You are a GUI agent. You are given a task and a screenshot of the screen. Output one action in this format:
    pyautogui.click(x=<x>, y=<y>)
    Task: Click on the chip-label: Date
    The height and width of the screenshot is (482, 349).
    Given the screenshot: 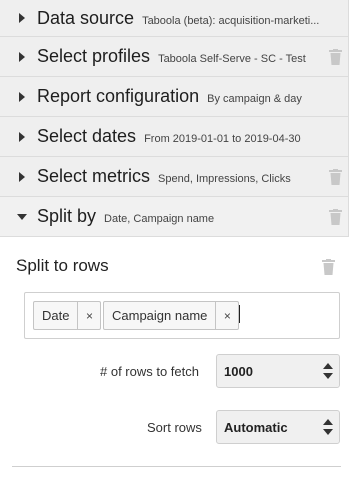 What is the action you would take?
    pyautogui.click(x=56, y=315)
    